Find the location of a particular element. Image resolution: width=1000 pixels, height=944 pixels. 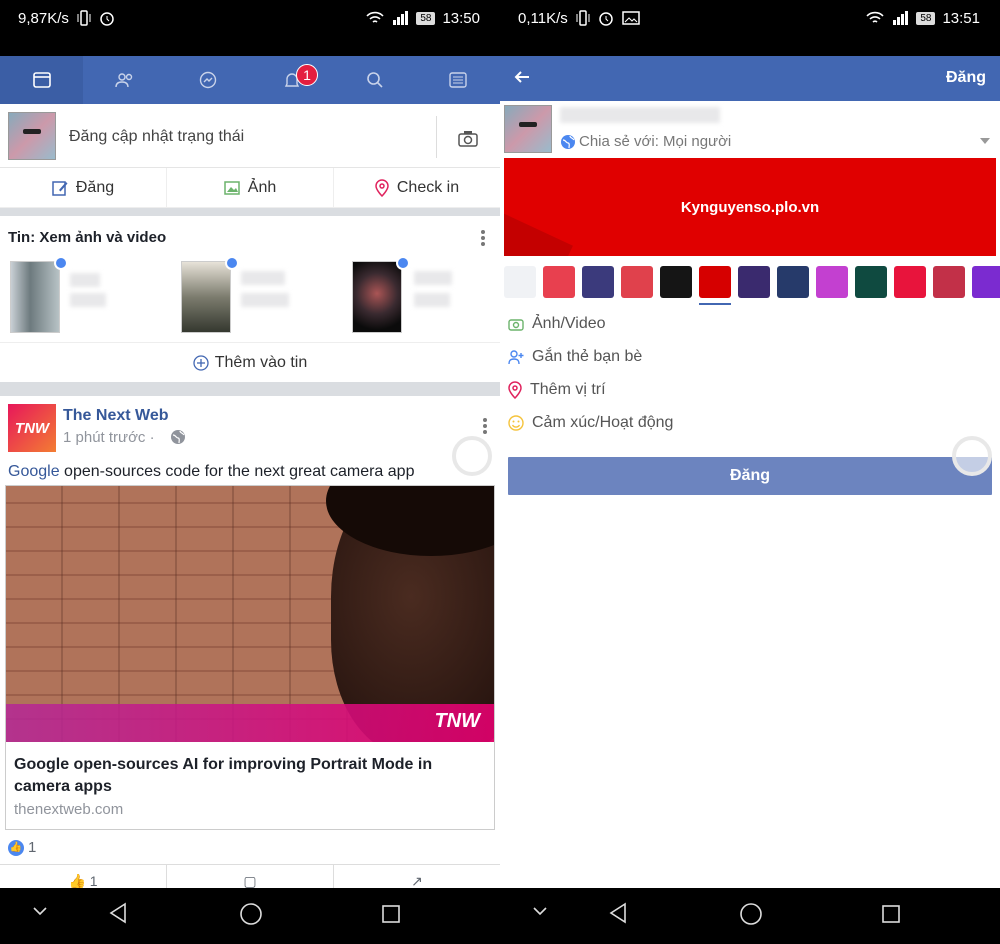

system-nav-bar is located at coordinates (250, 916).